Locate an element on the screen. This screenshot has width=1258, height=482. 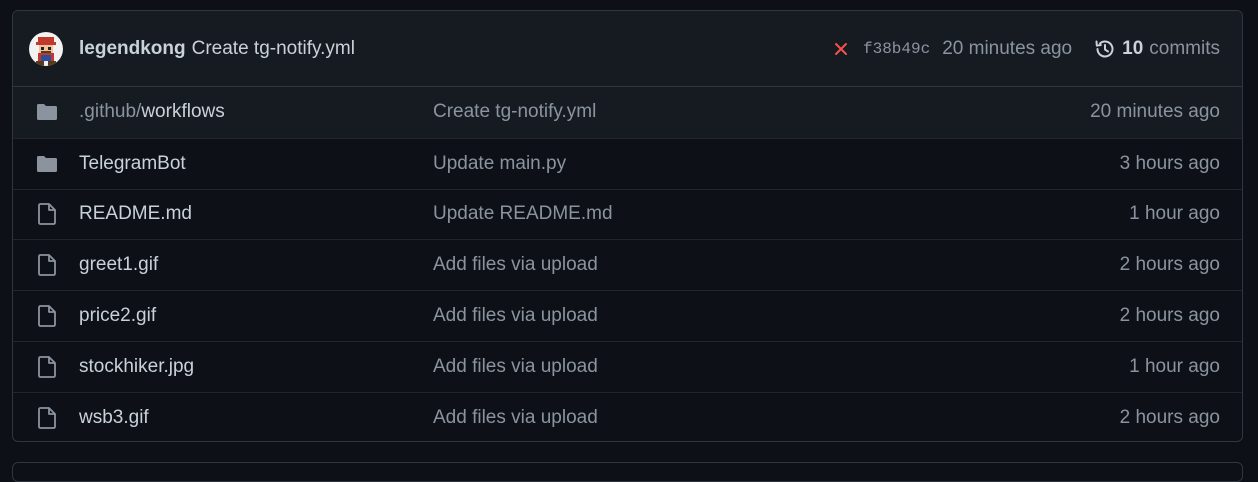
commit-time: 20 minutes ago is located at coordinates (1007, 48).